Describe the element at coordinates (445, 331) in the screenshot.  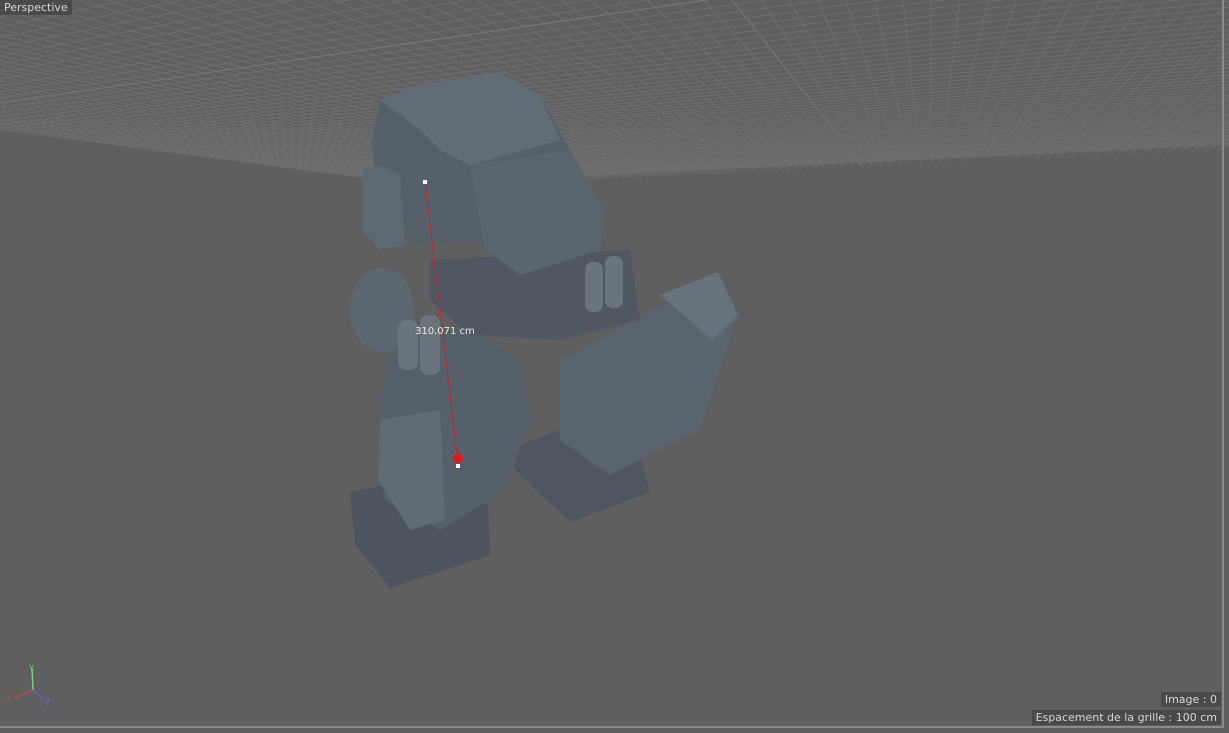
I see `measurement-label: 310.071 cm` at that location.